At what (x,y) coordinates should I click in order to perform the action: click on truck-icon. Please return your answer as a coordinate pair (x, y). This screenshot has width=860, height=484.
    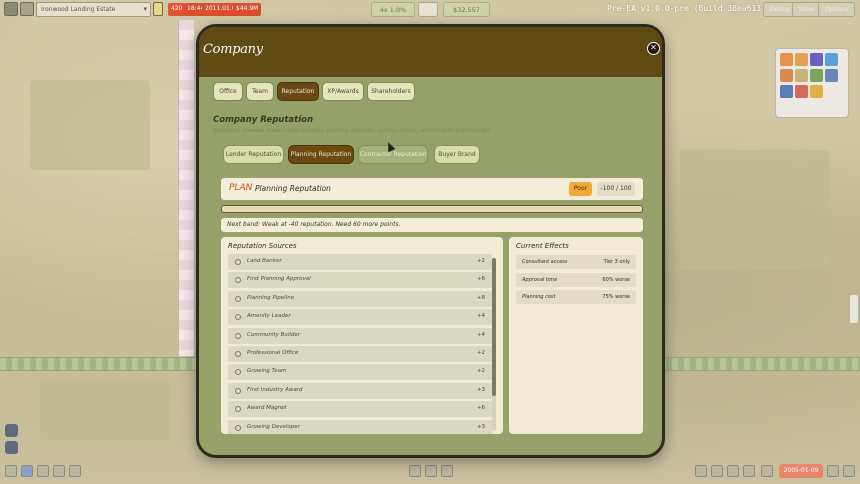
    Looking at the image, I should click on (43, 471).